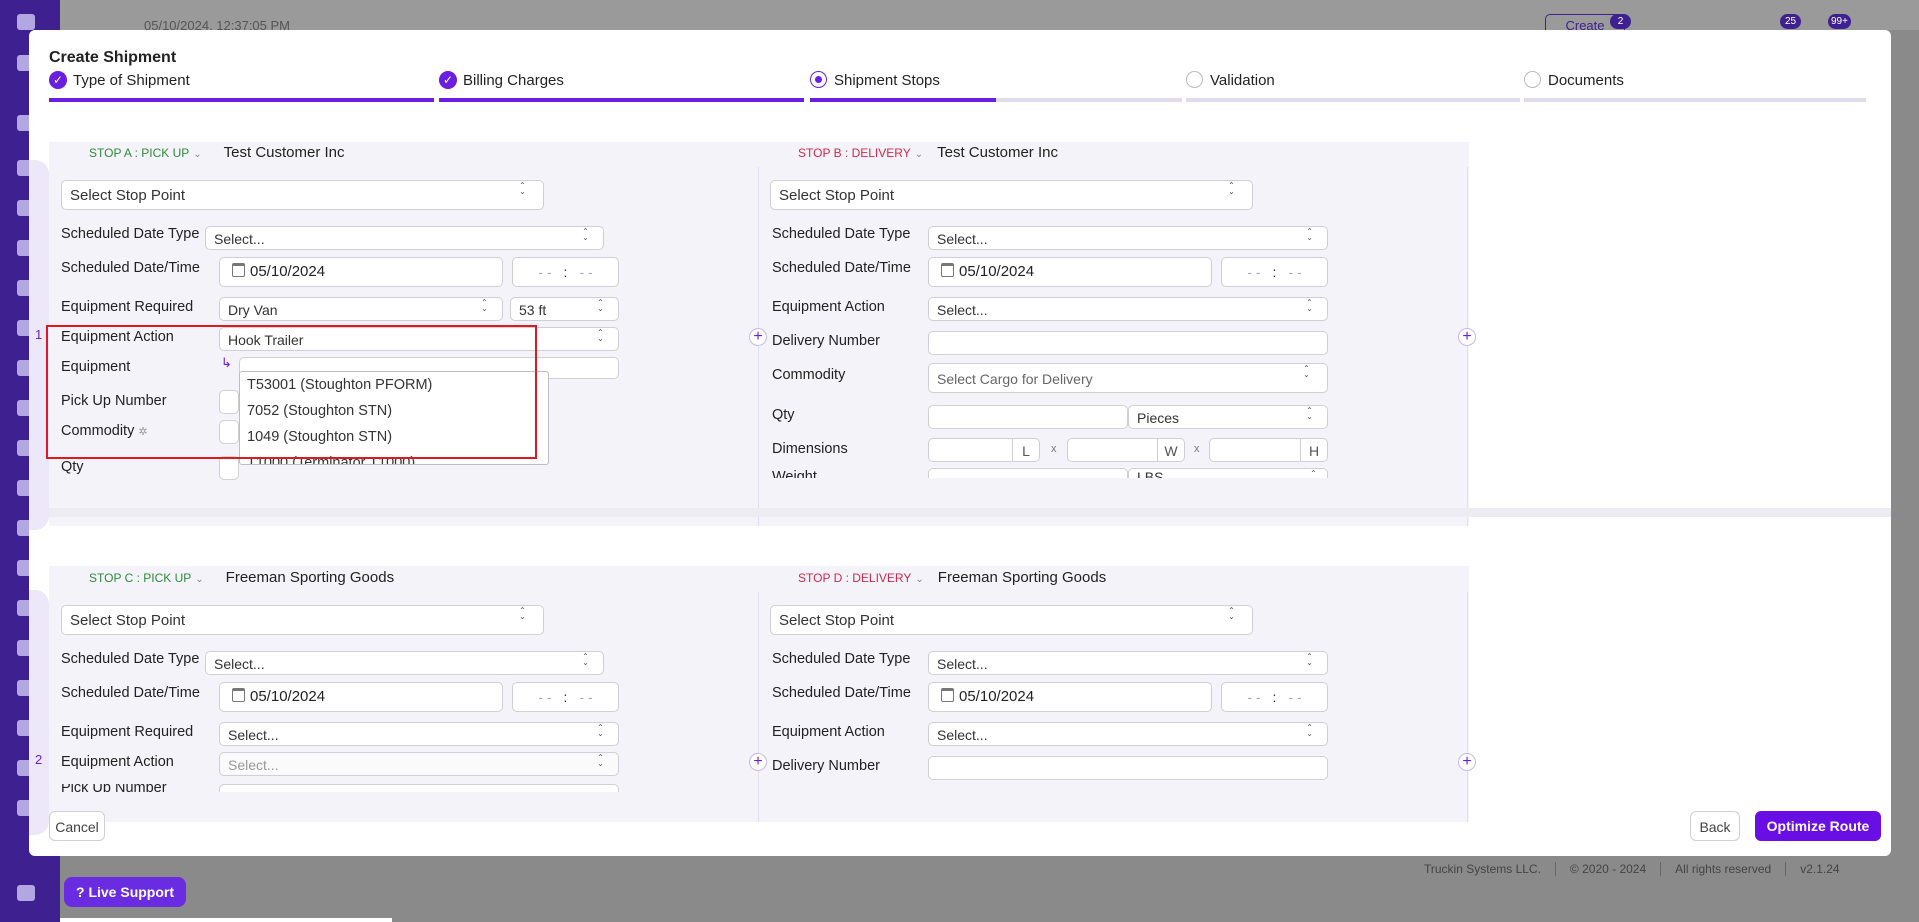 The width and height of the screenshot is (1919, 922). Describe the element at coordinates (114, 788) in the screenshot. I see `stop-c-pickup-number-label: Pick Up Number` at that location.